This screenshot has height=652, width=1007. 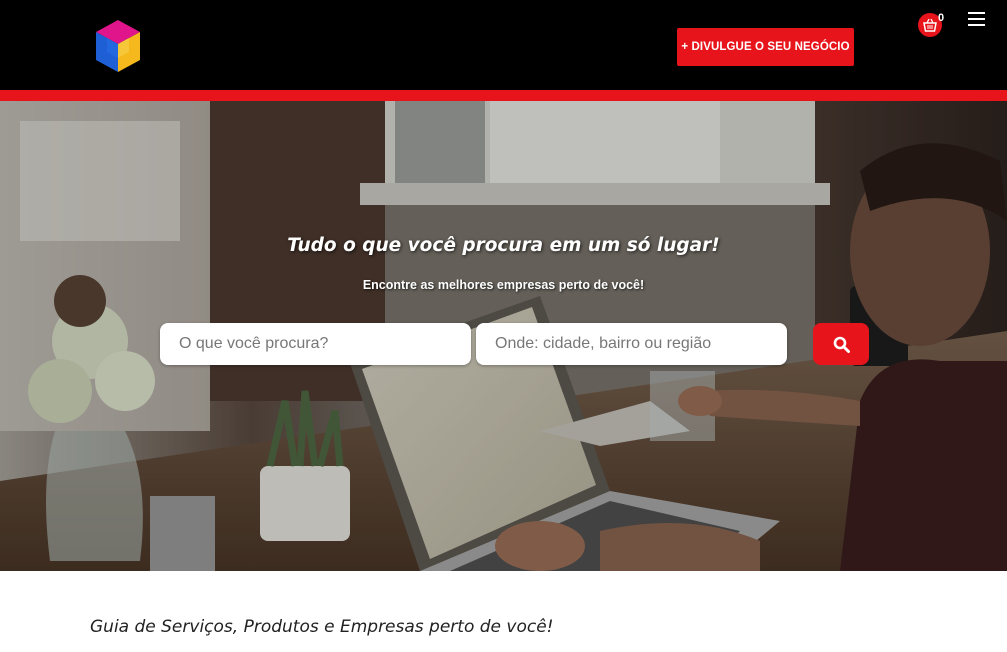 I want to click on hero-title: Tudo o que você procura em um só lugar!, so click(x=503, y=245).